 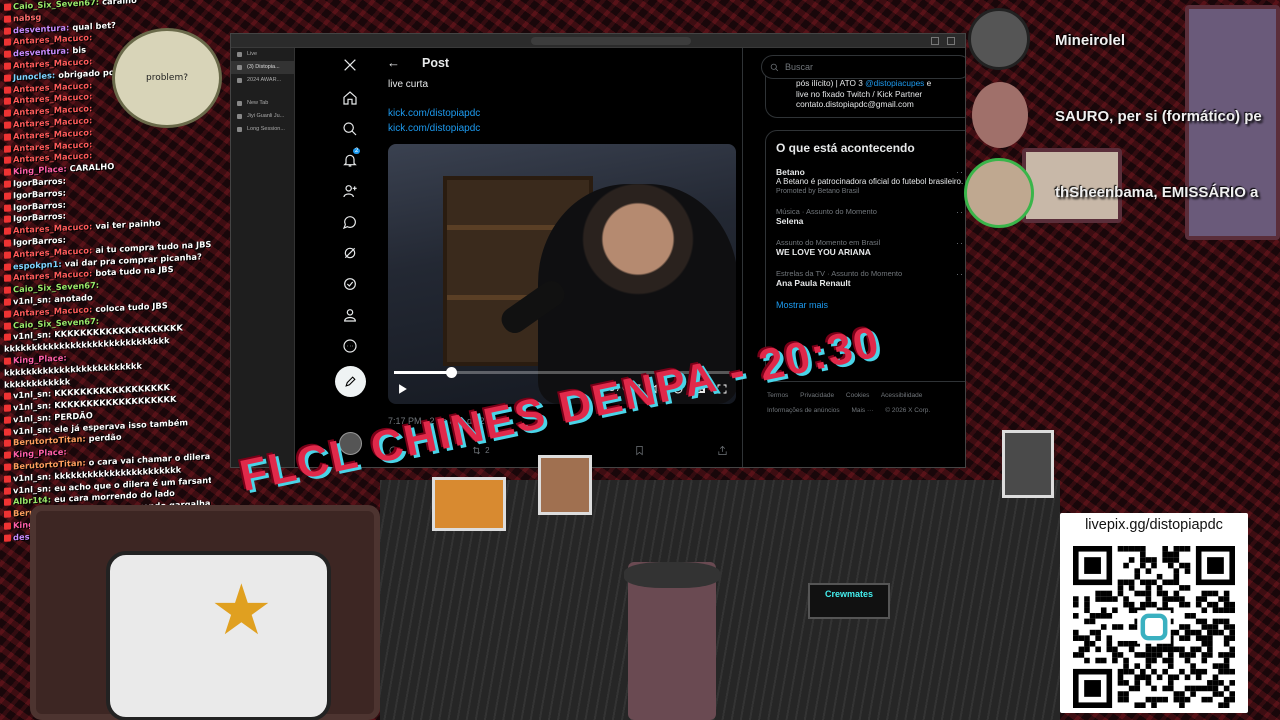 I want to click on qr-code-icon, so click(x=1154, y=627).